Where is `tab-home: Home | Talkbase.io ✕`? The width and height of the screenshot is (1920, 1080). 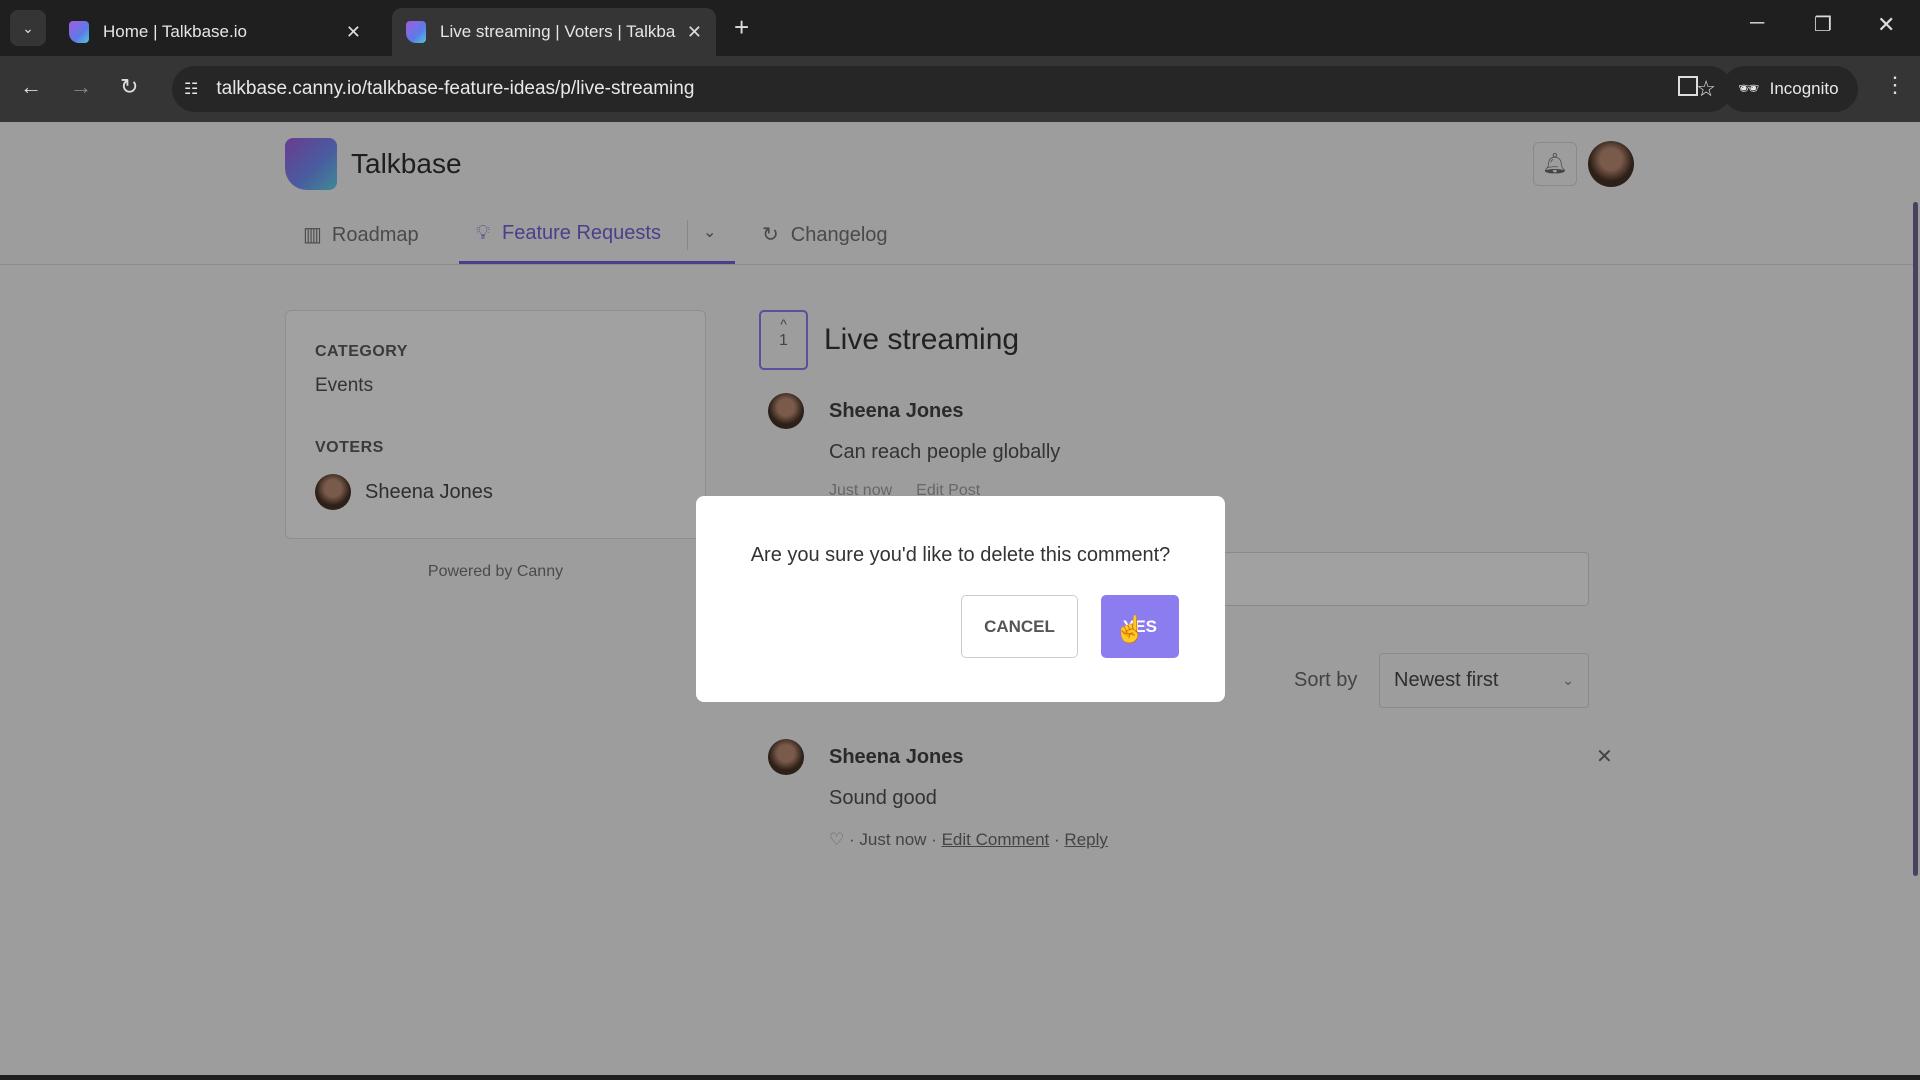
tab-home: Home | Talkbase.io ✕ is located at coordinates (215, 32).